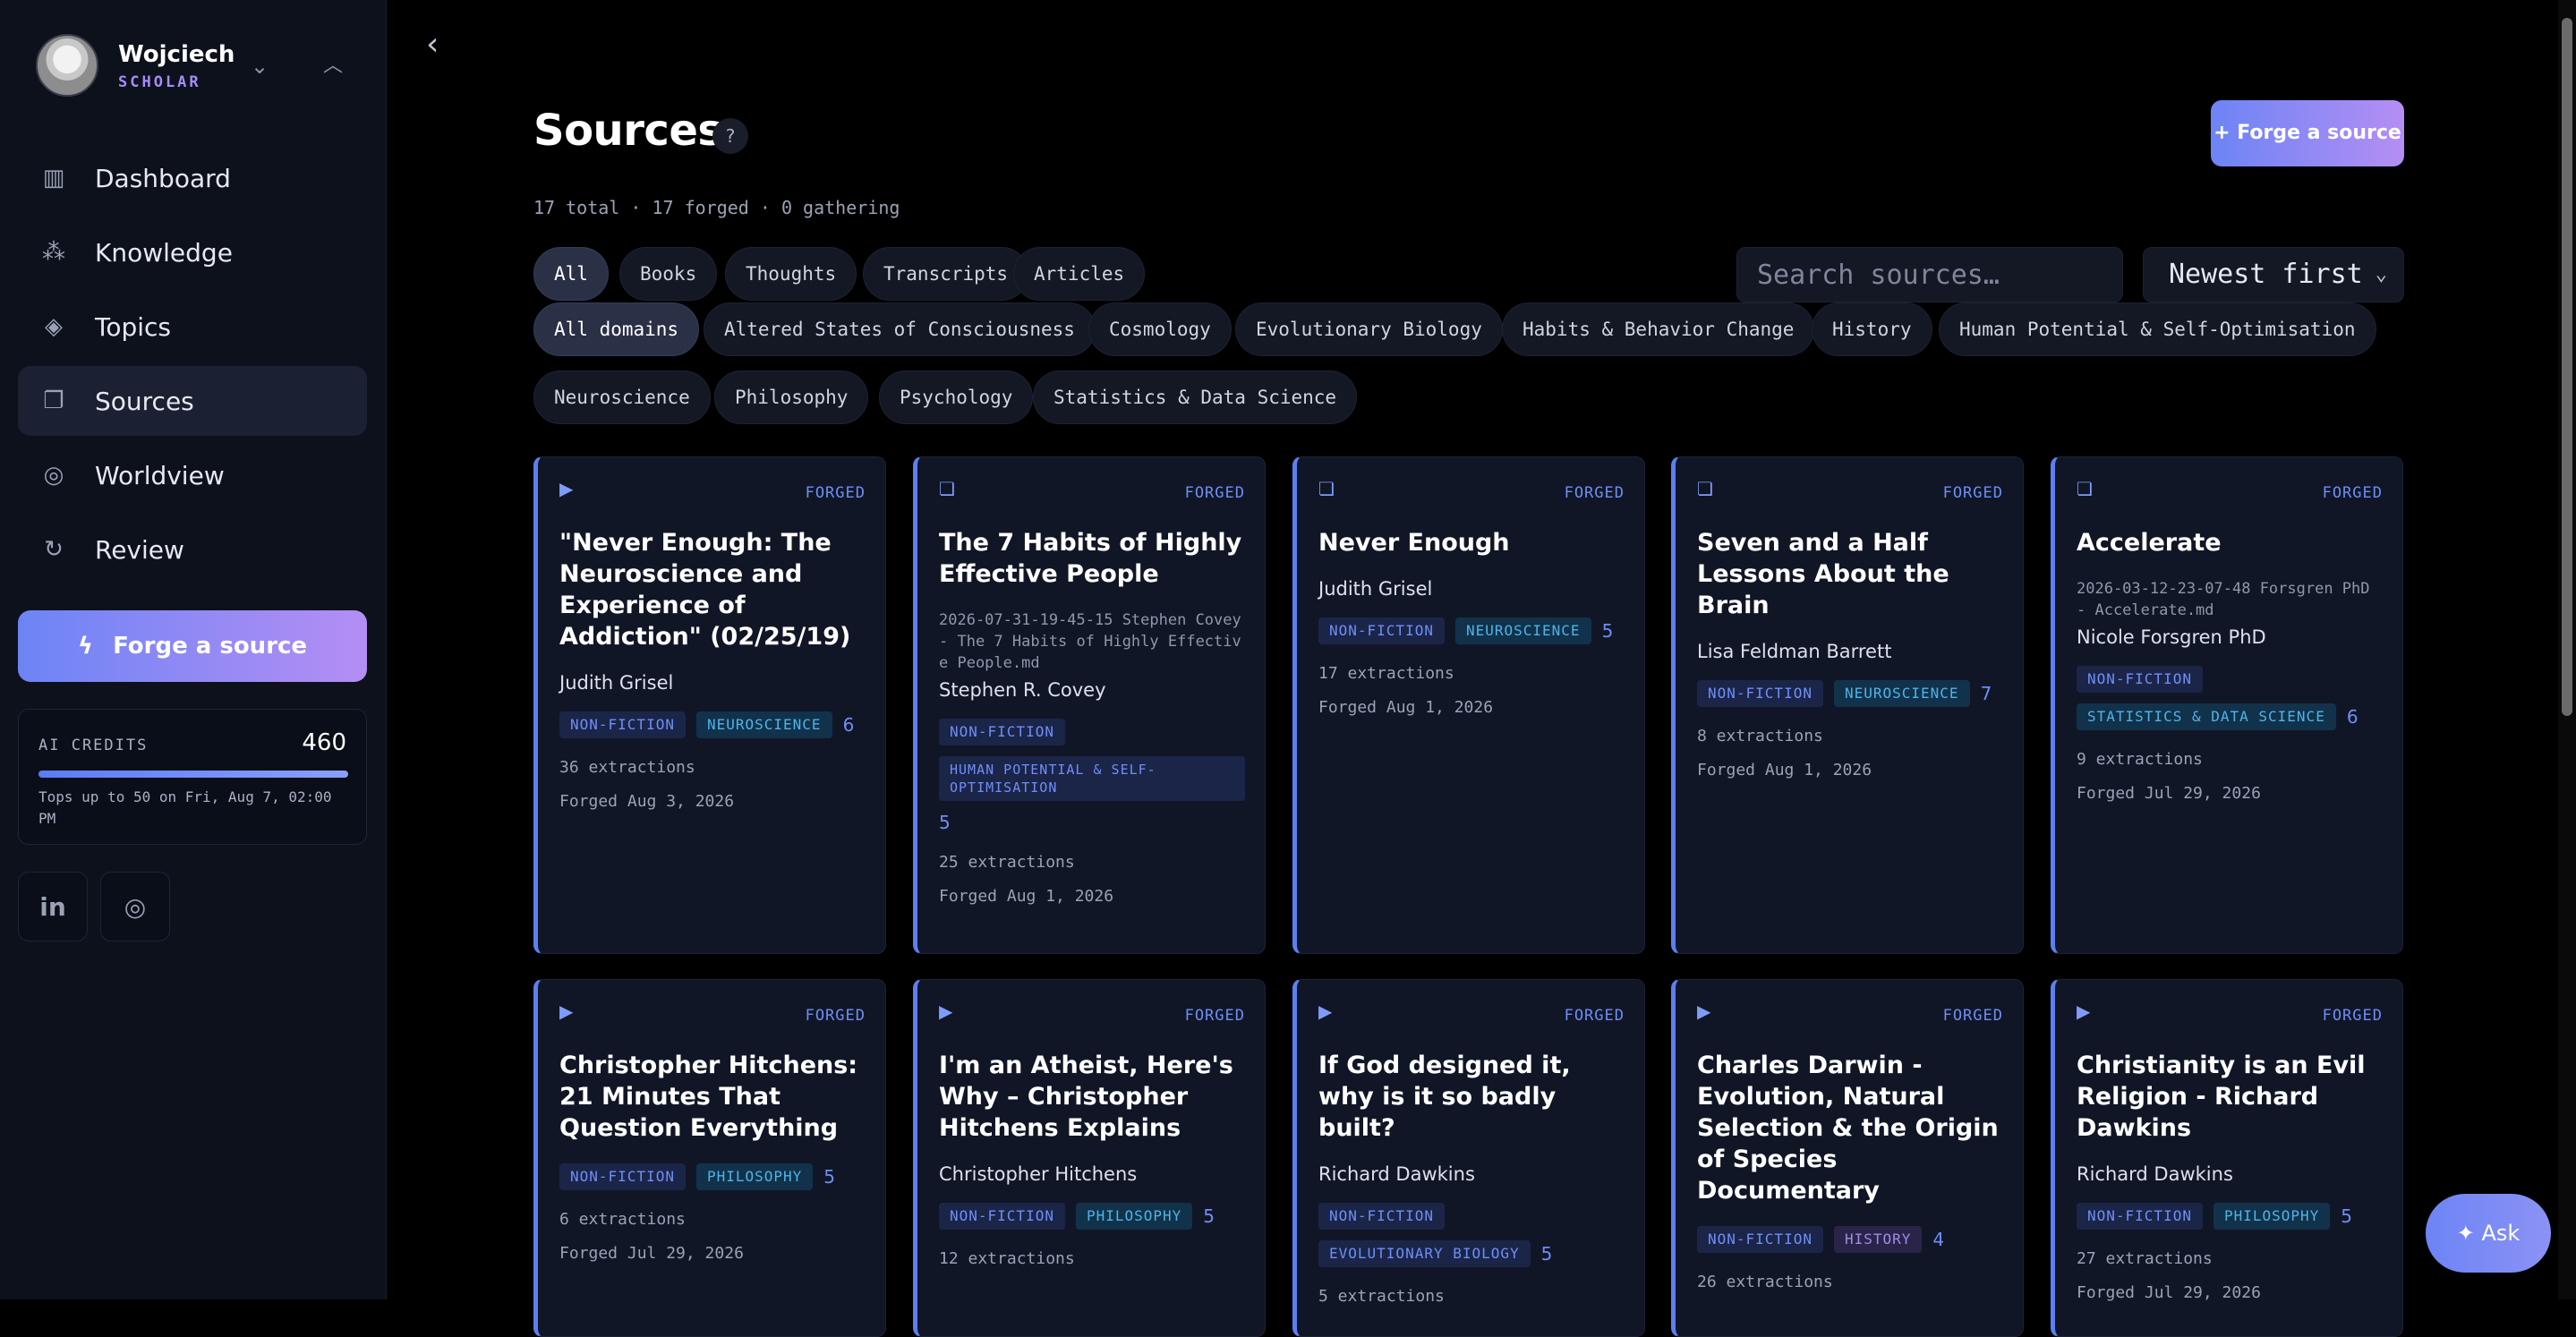 Image resolution: width=2576 pixels, height=1337 pixels. What do you see at coordinates (2157, 329) in the screenshot?
I see `domain-filter-human-potential-self-optimisation: Human Potential & Self-Optimisation` at bounding box center [2157, 329].